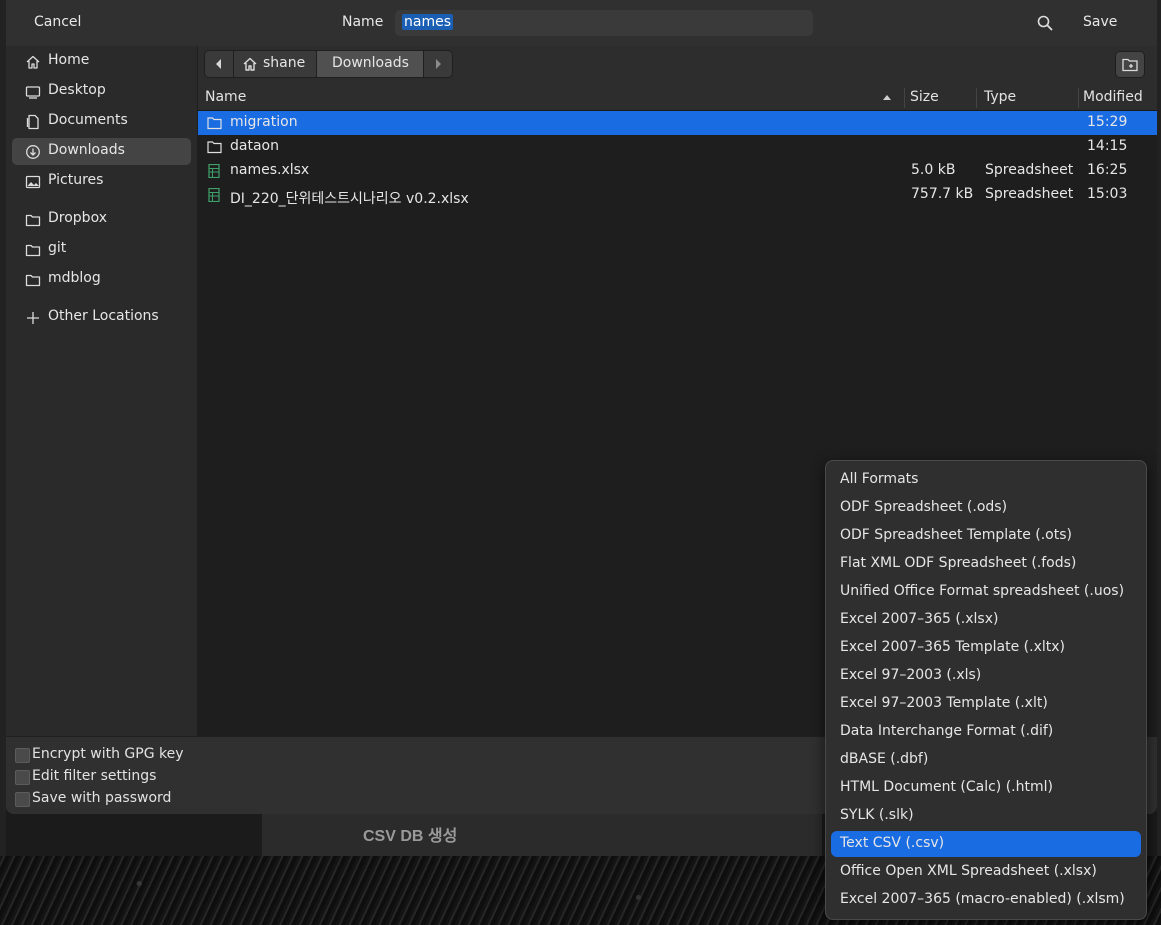 The width and height of the screenshot is (1161, 925). I want to click on file-name: migration, so click(264, 122).